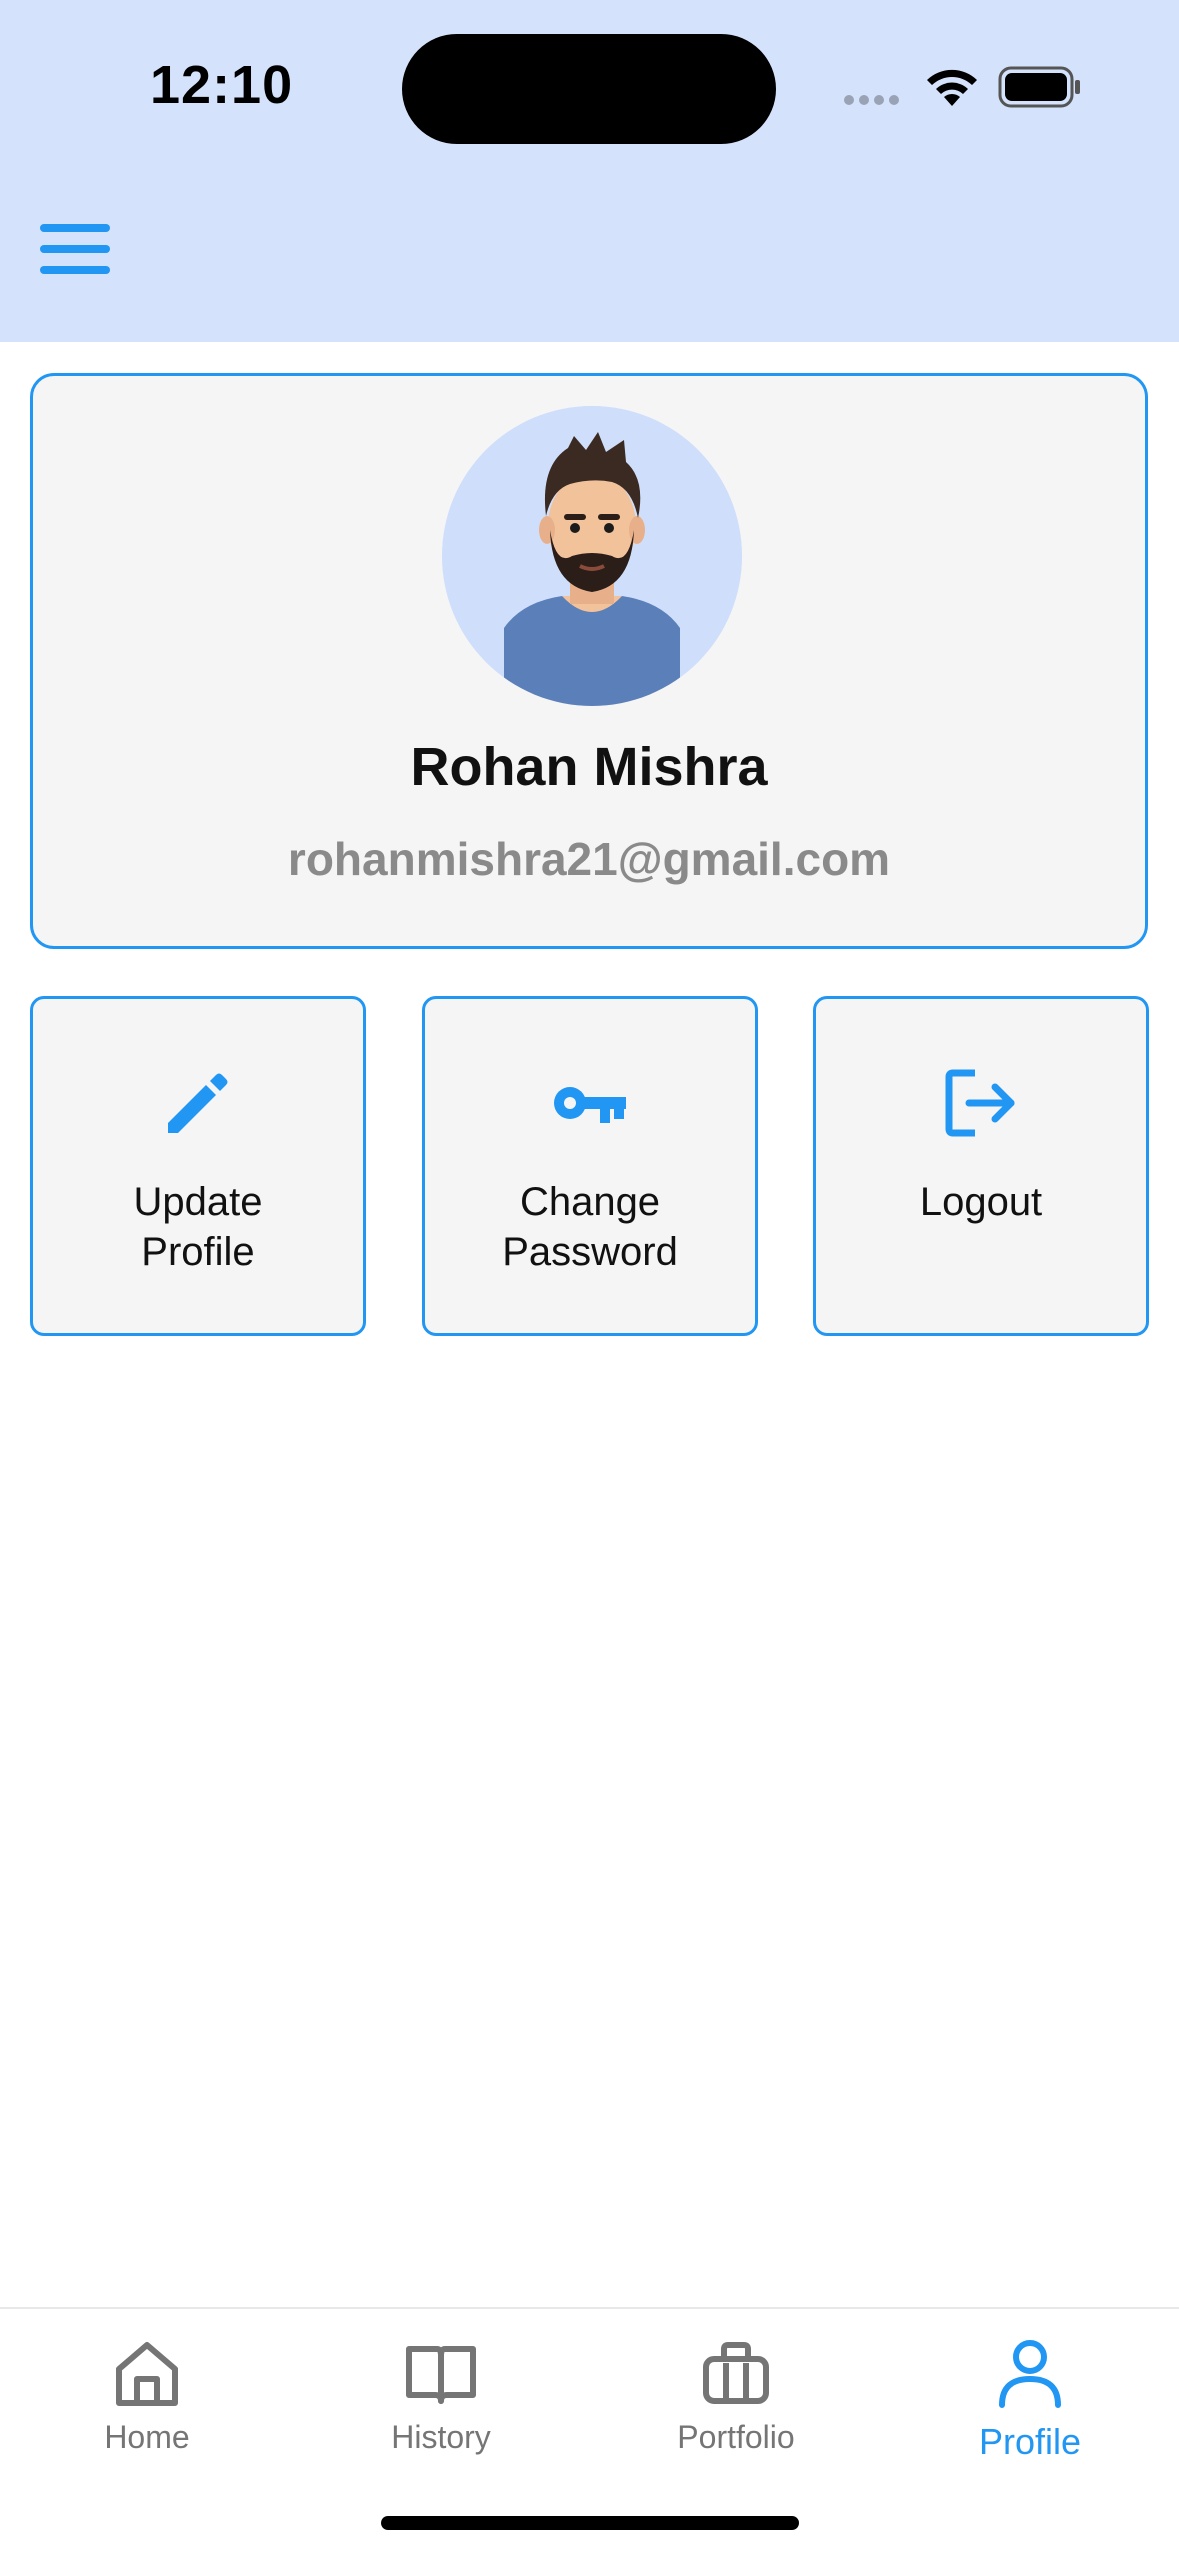  I want to click on home-indicator, so click(590, 2523).